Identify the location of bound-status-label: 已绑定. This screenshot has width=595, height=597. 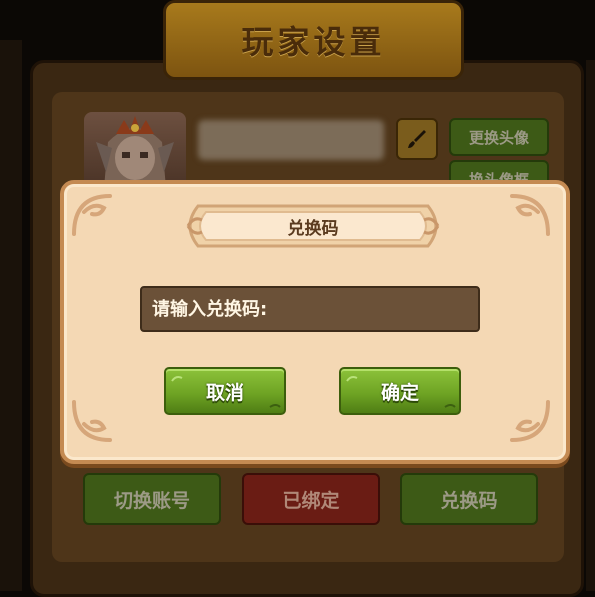
(311, 500).